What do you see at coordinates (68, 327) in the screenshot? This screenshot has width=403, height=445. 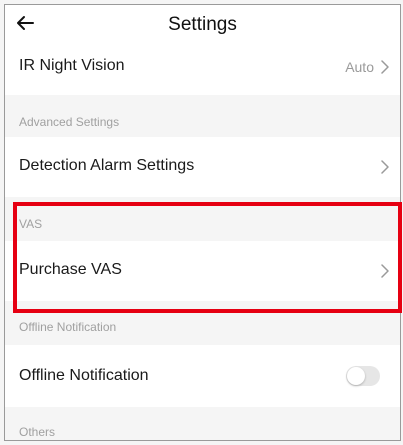 I see `section-header-offline-notification: Offline Notification` at bounding box center [68, 327].